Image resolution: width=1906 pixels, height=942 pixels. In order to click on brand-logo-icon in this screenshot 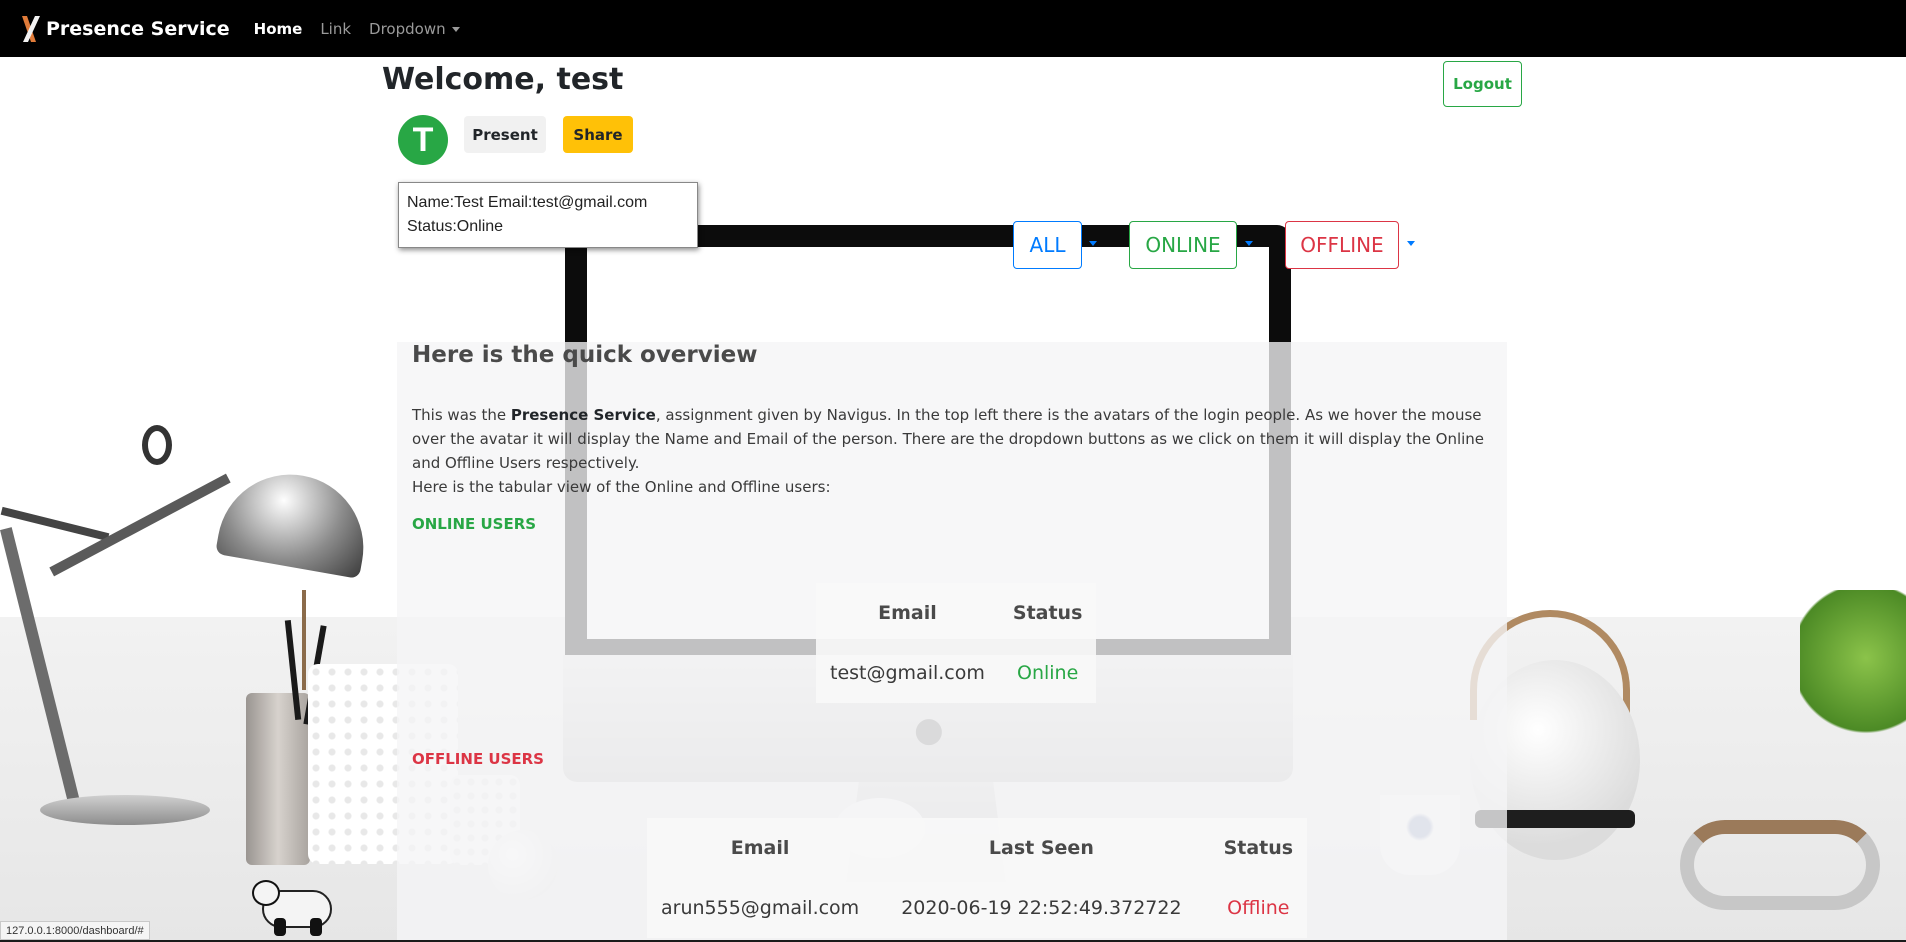, I will do `click(31, 28)`.